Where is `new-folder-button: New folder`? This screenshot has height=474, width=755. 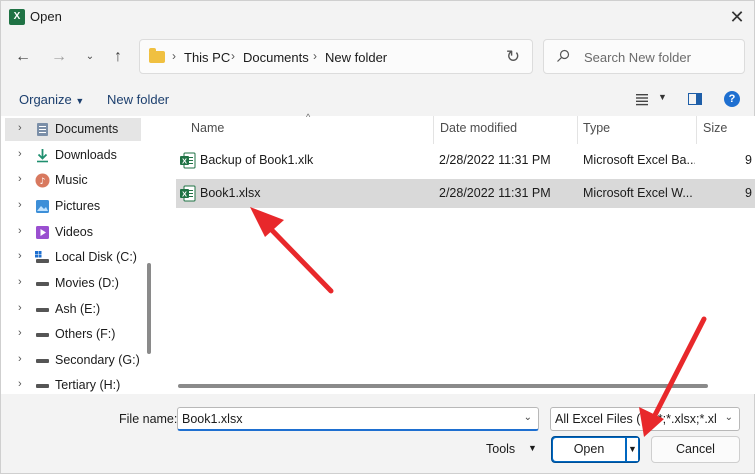 new-folder-button: New folder is located at coordinates (138, 99).